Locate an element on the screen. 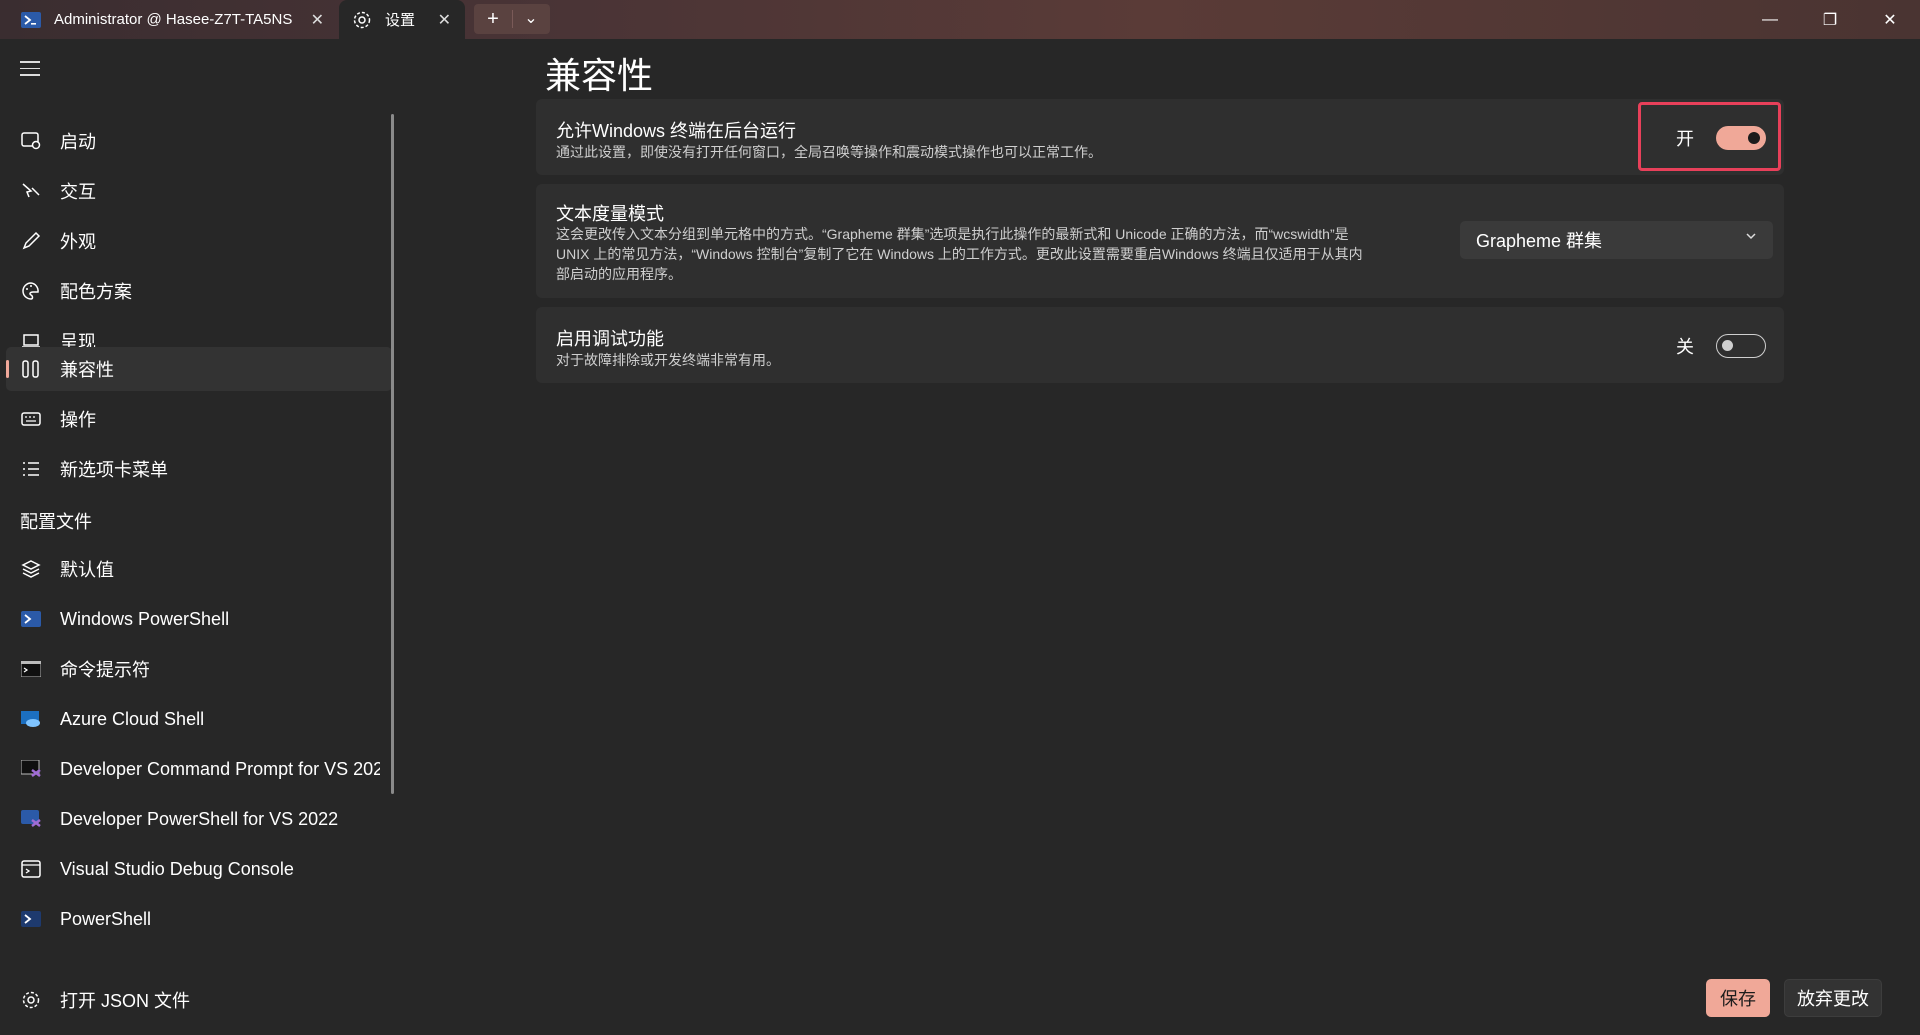 The width and height of the screenshot is (1920, 1035). sidebar-item-label: Developer Command Prompt for VS 2022 is located at coordinates (220, 768).